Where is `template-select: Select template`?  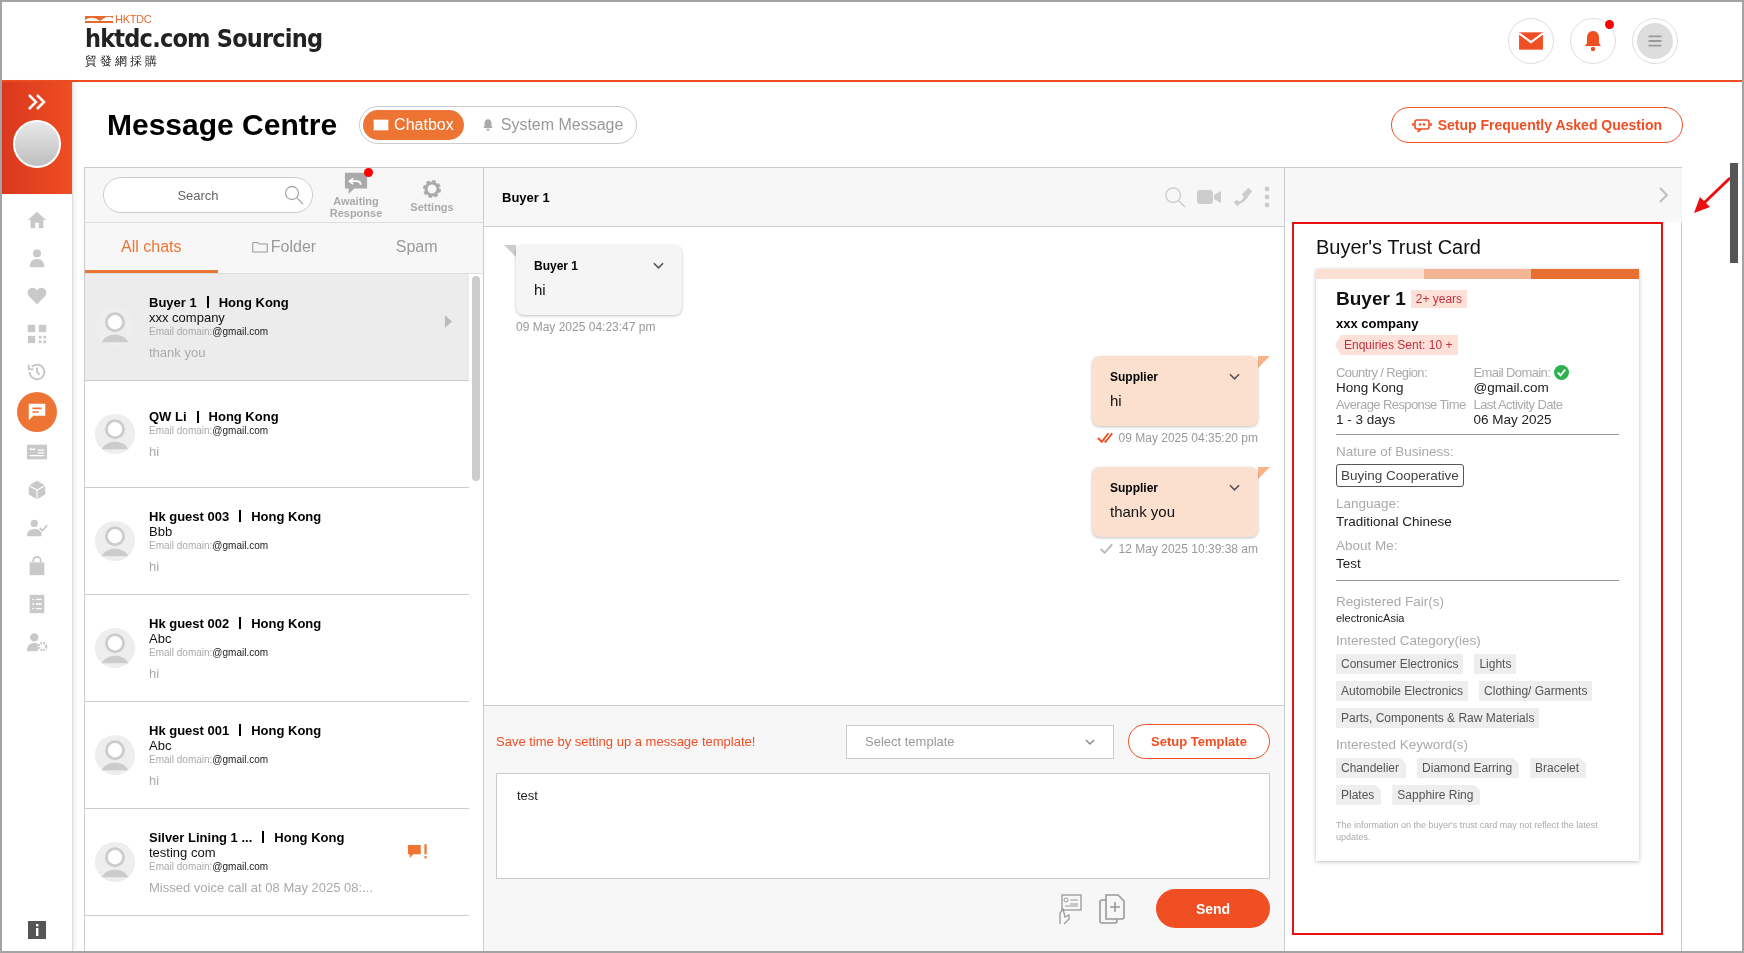
template-select: Select template is located at coordinates (980, 741).